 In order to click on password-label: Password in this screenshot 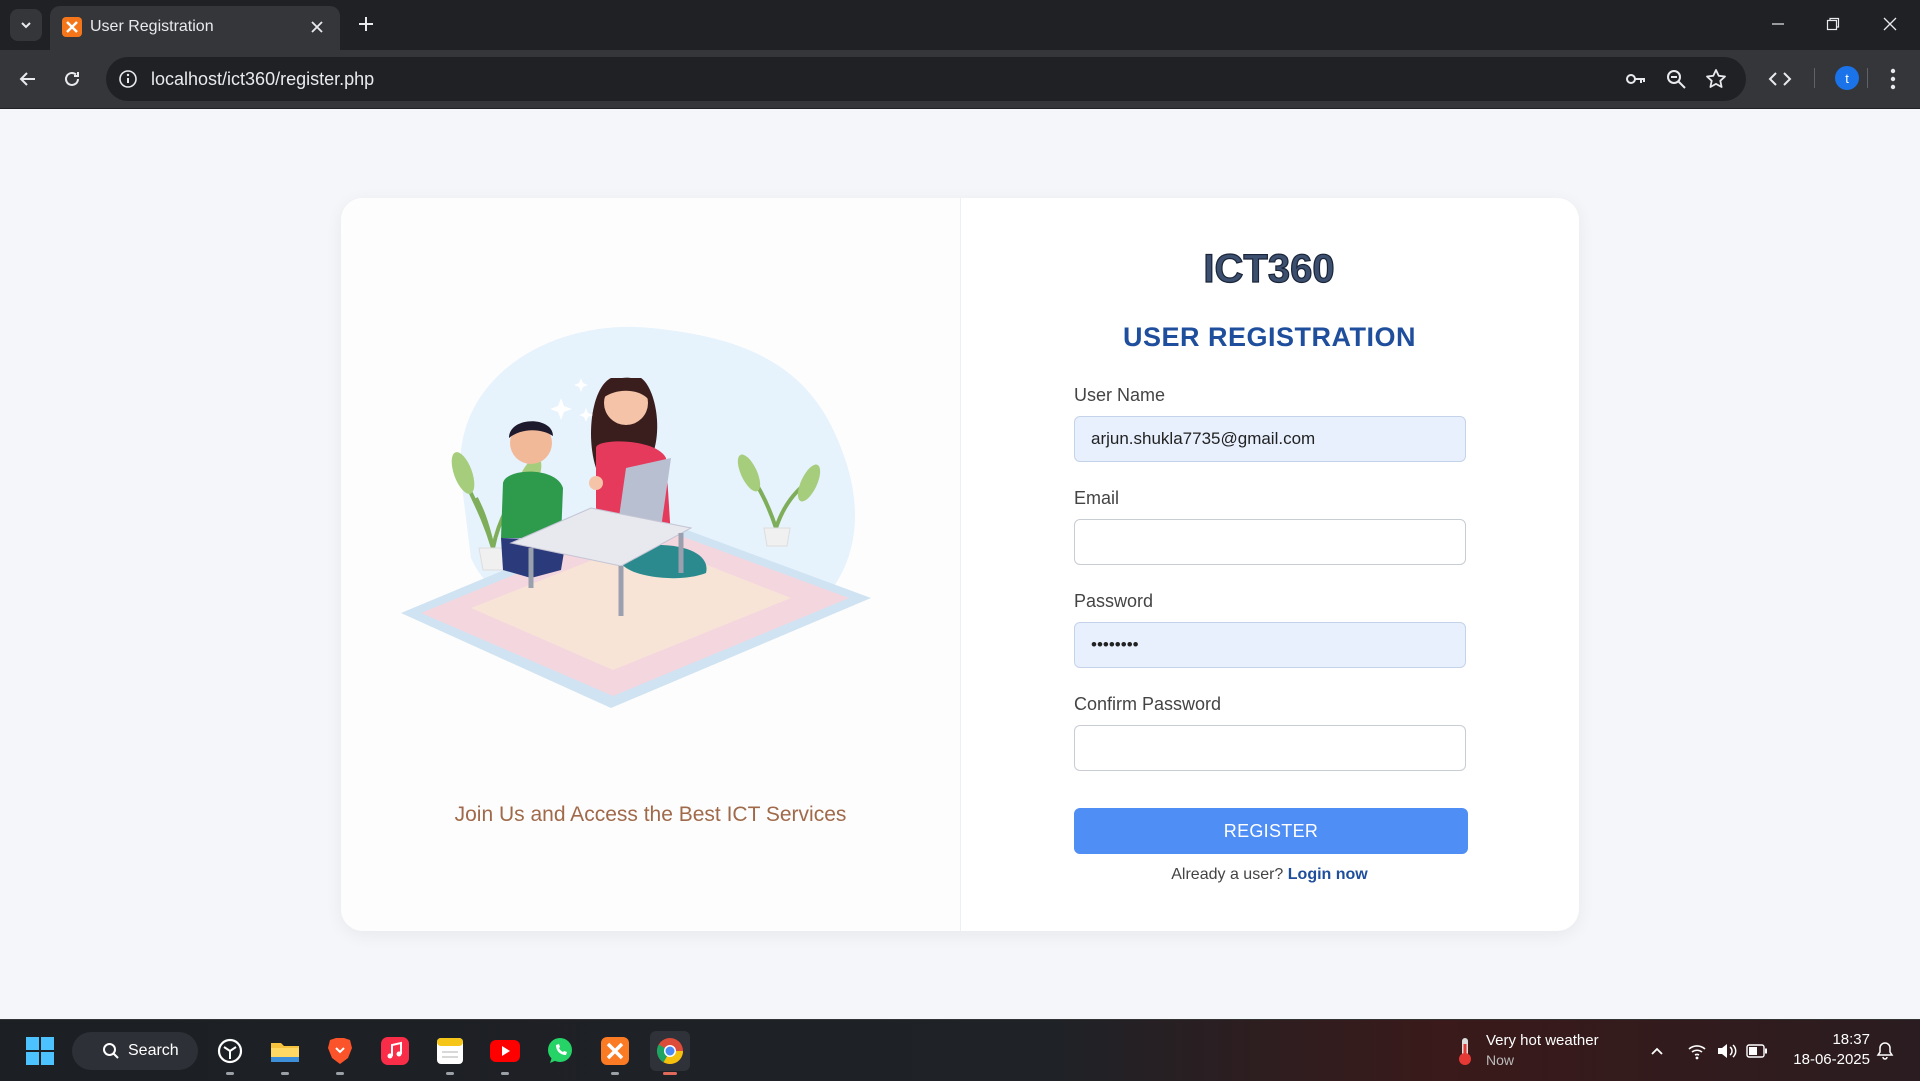, I will do `click(1114, 601)`.